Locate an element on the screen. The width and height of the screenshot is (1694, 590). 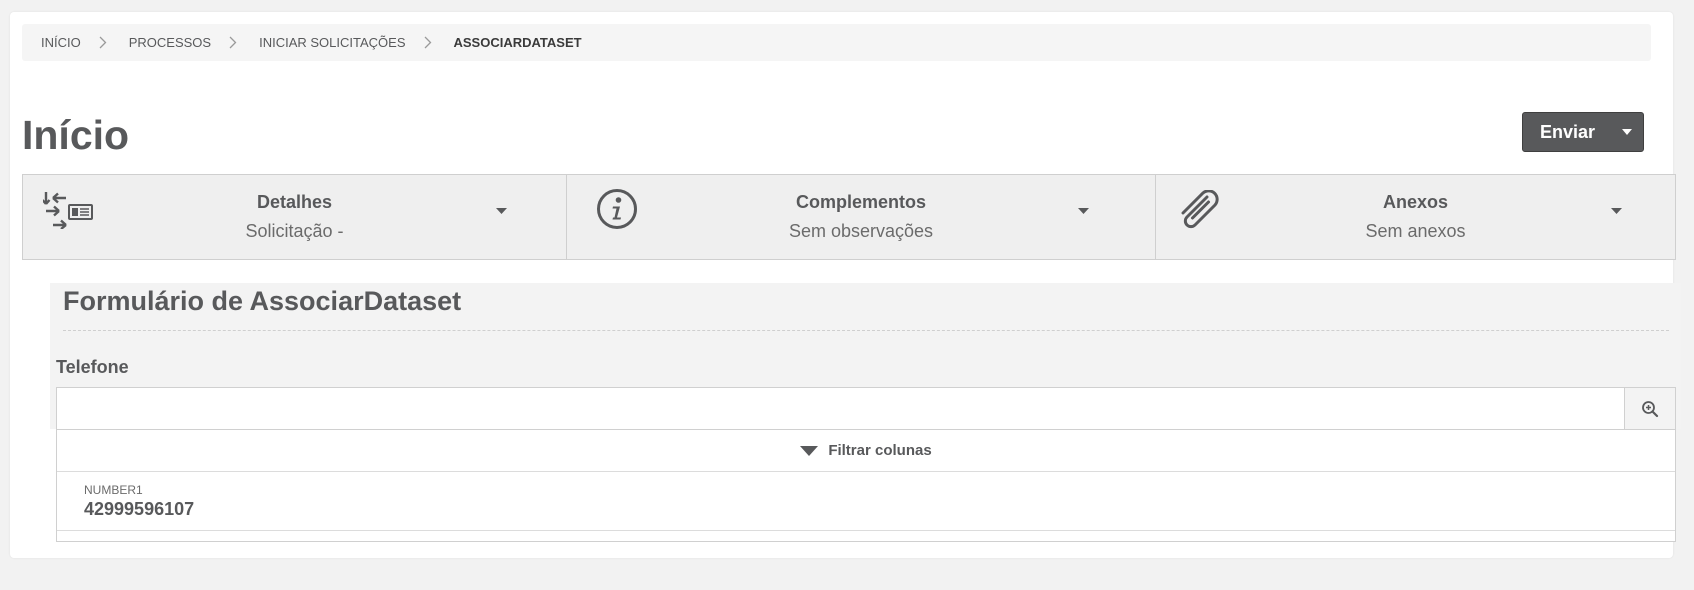
tab-complementos: Complementos Sem observações is located at coordinates (861, 217).